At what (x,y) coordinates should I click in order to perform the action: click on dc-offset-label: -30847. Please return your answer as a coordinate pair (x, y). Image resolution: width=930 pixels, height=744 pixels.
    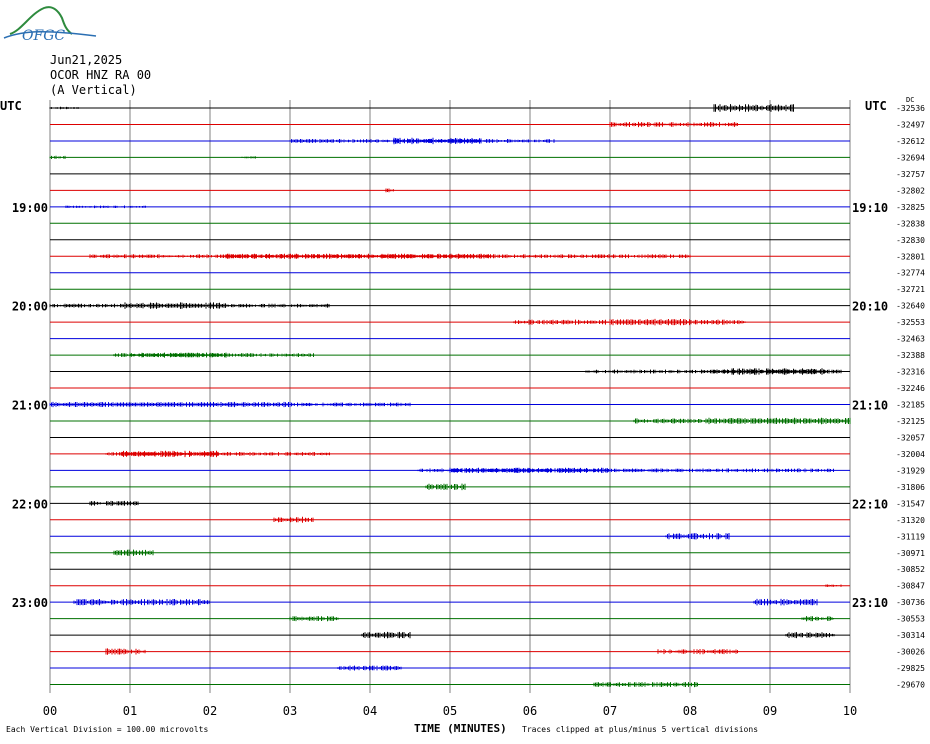
    Looking at the image, I should click on (910, 586).